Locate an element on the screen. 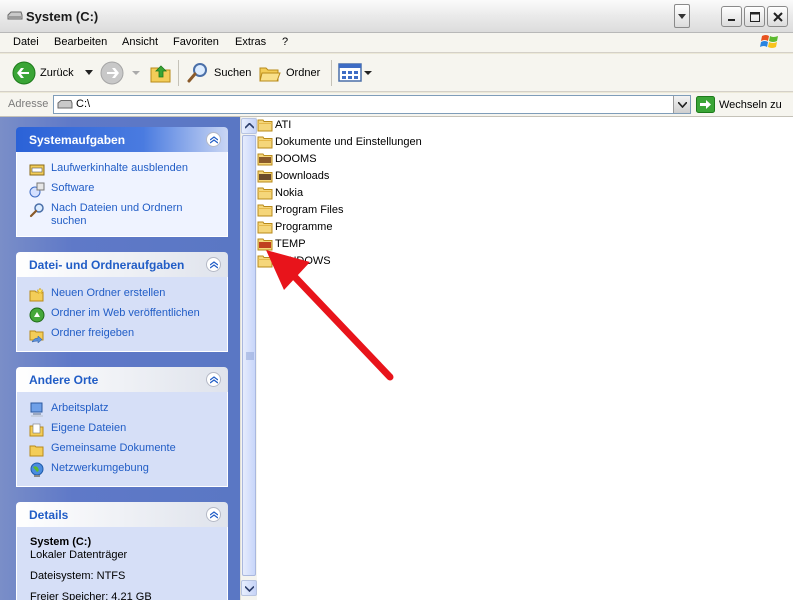 This screenshot has width=793, height=600. address-dropdown-button is located at coordinates (681, 104).